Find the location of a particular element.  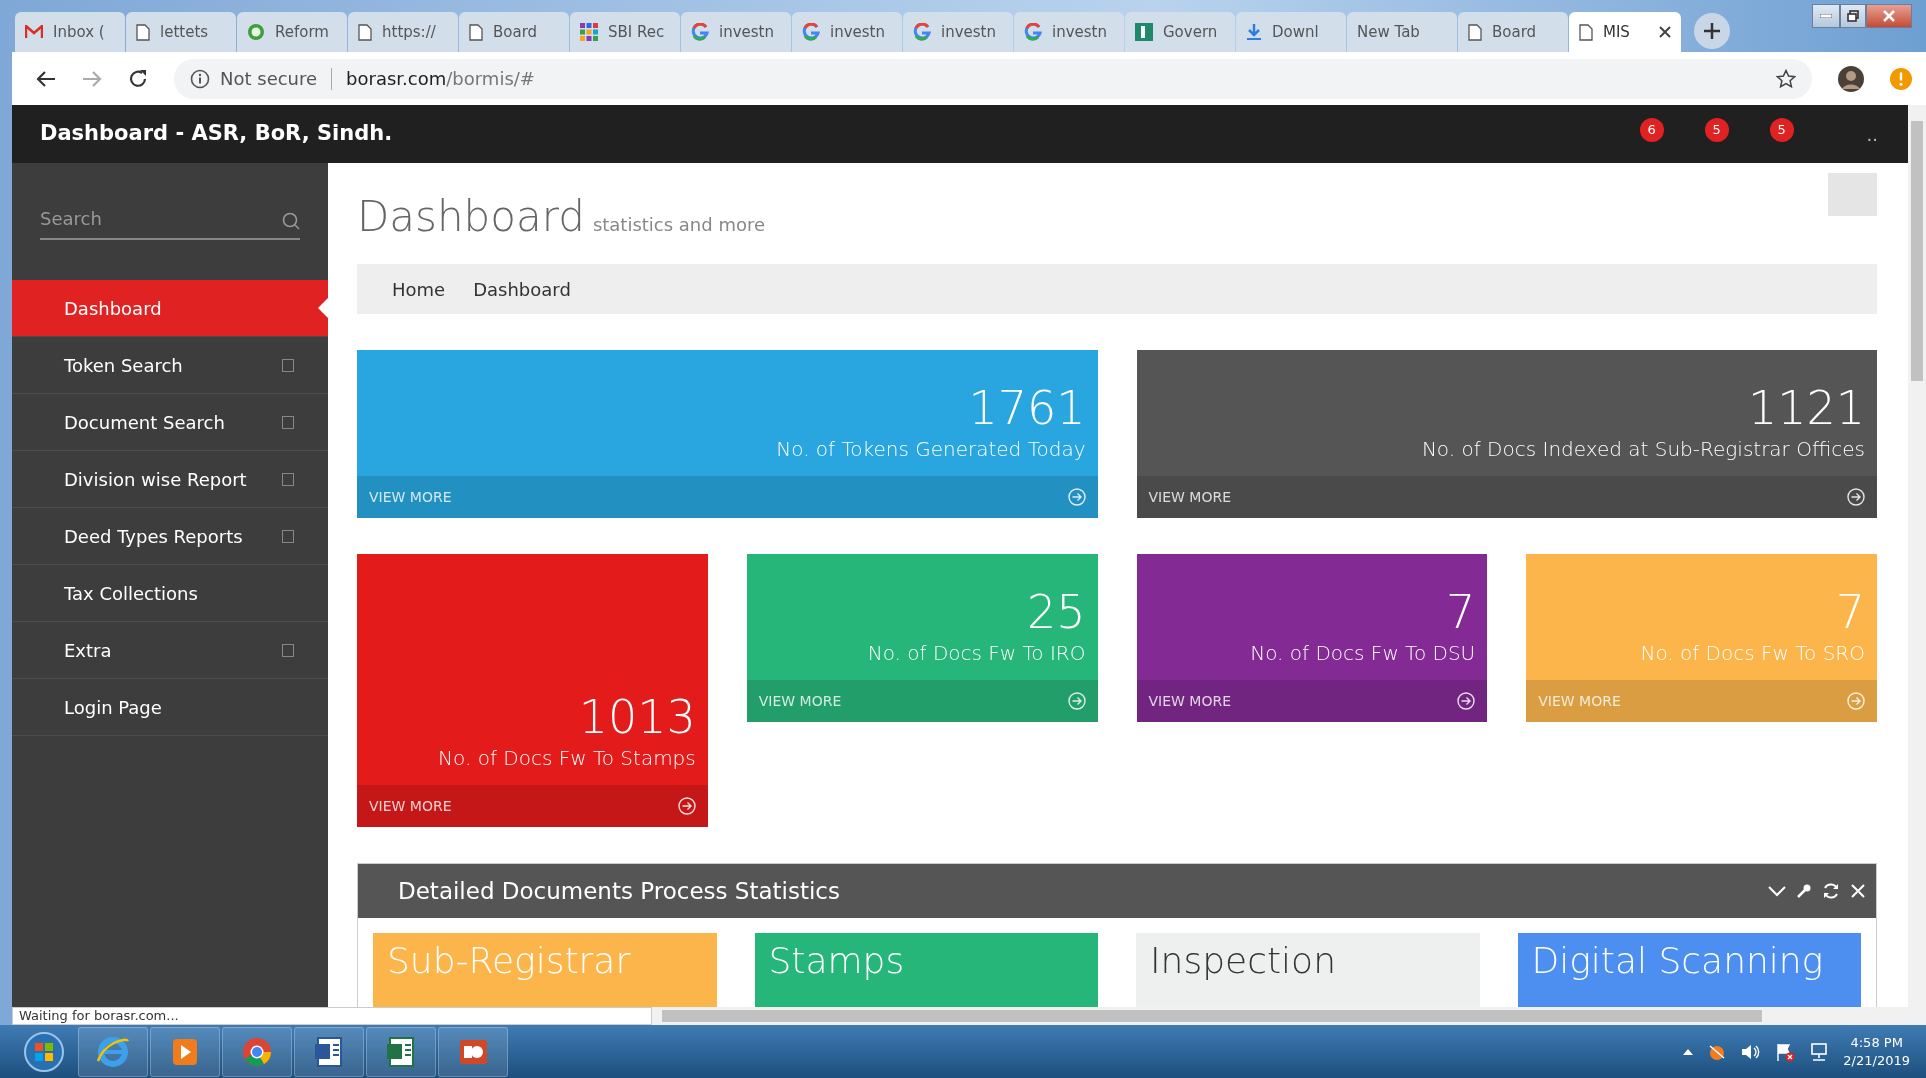

mail-icon is located at coordinates (34, 32).